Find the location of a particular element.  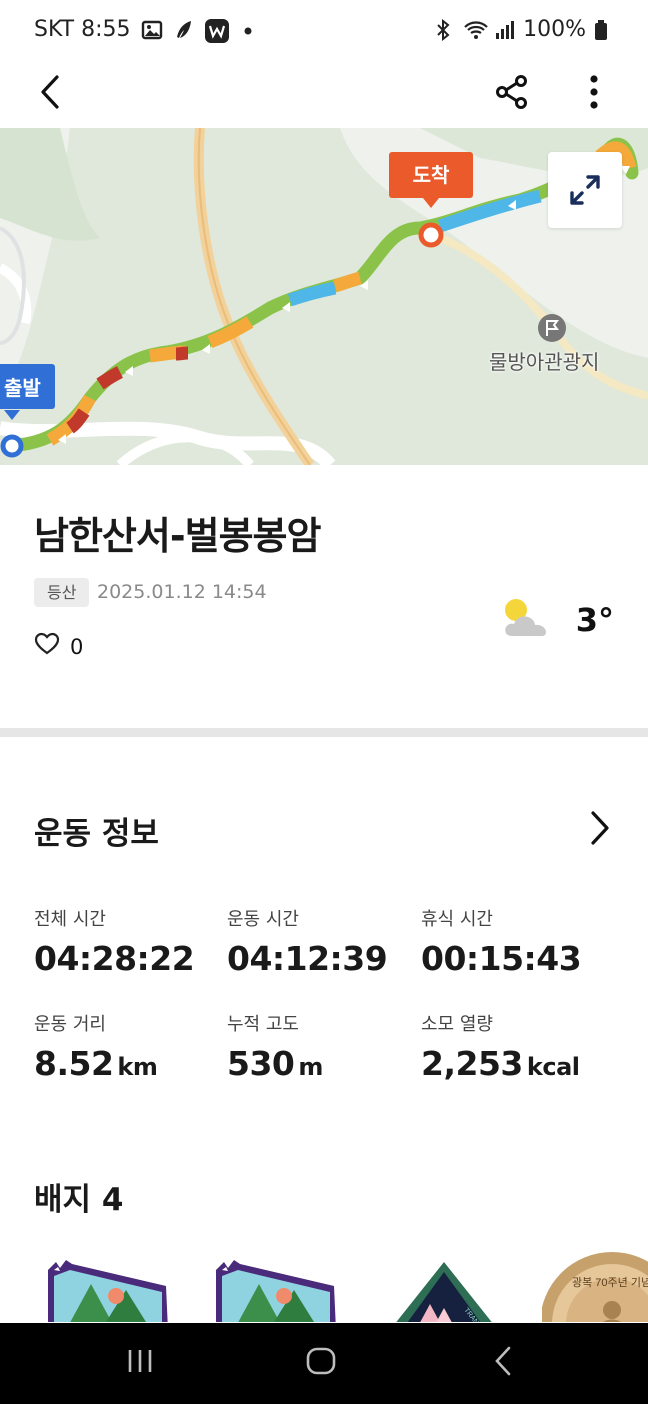

start-label: 출발 is located at coordinates (27, 386).